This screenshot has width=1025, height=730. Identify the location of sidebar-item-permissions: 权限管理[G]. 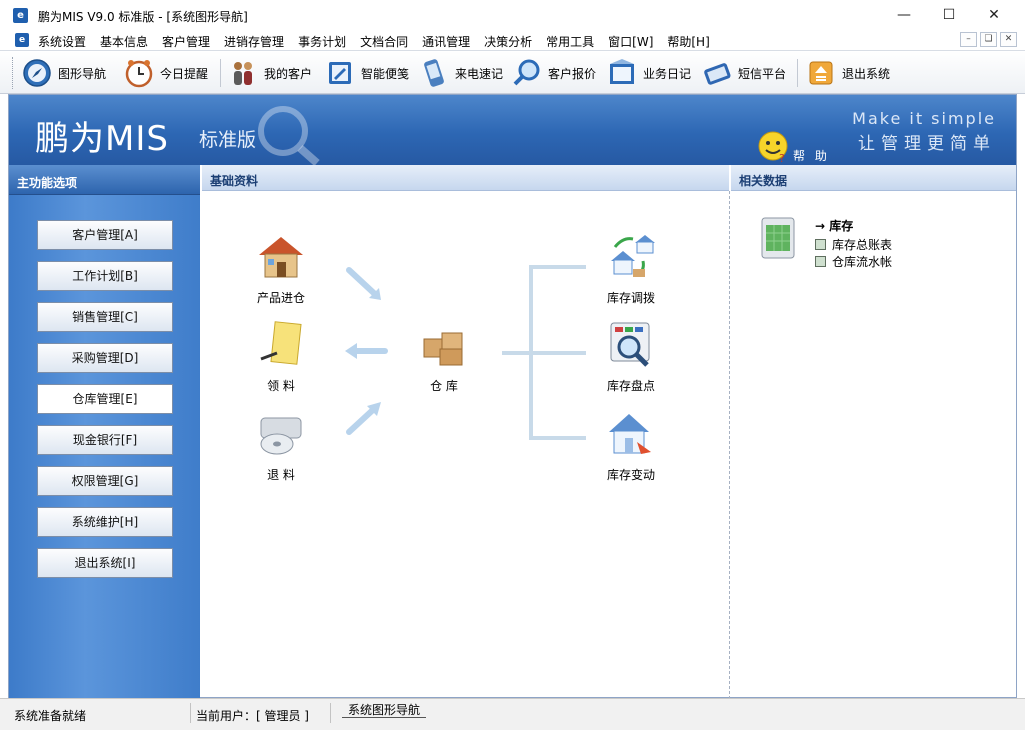
(105, 481).